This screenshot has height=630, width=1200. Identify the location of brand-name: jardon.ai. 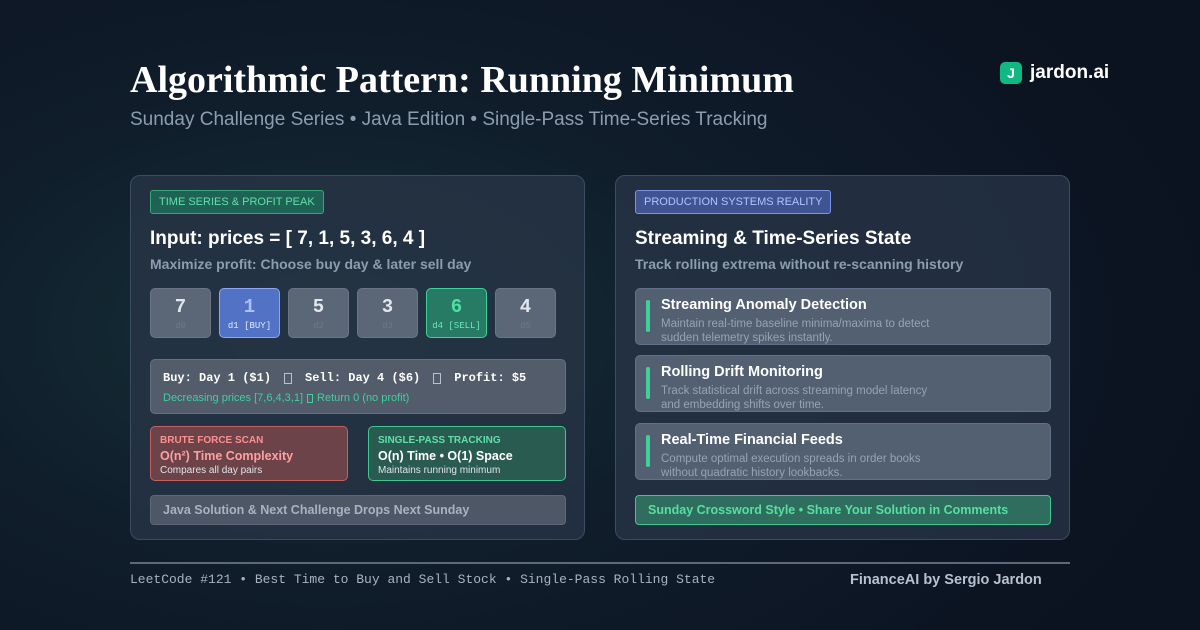
(1070, 72).